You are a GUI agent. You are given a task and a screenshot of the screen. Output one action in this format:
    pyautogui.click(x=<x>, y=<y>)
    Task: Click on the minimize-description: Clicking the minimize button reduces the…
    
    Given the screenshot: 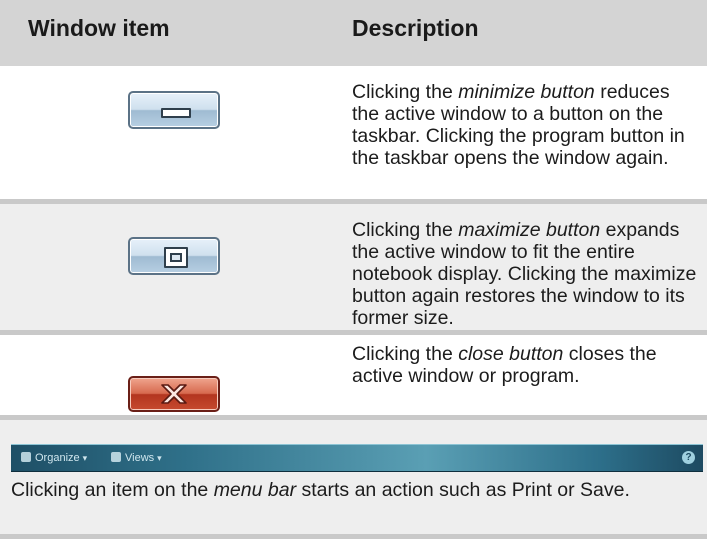 What is the action you would take?
    pyautogui.click(x=527, y=125)
    